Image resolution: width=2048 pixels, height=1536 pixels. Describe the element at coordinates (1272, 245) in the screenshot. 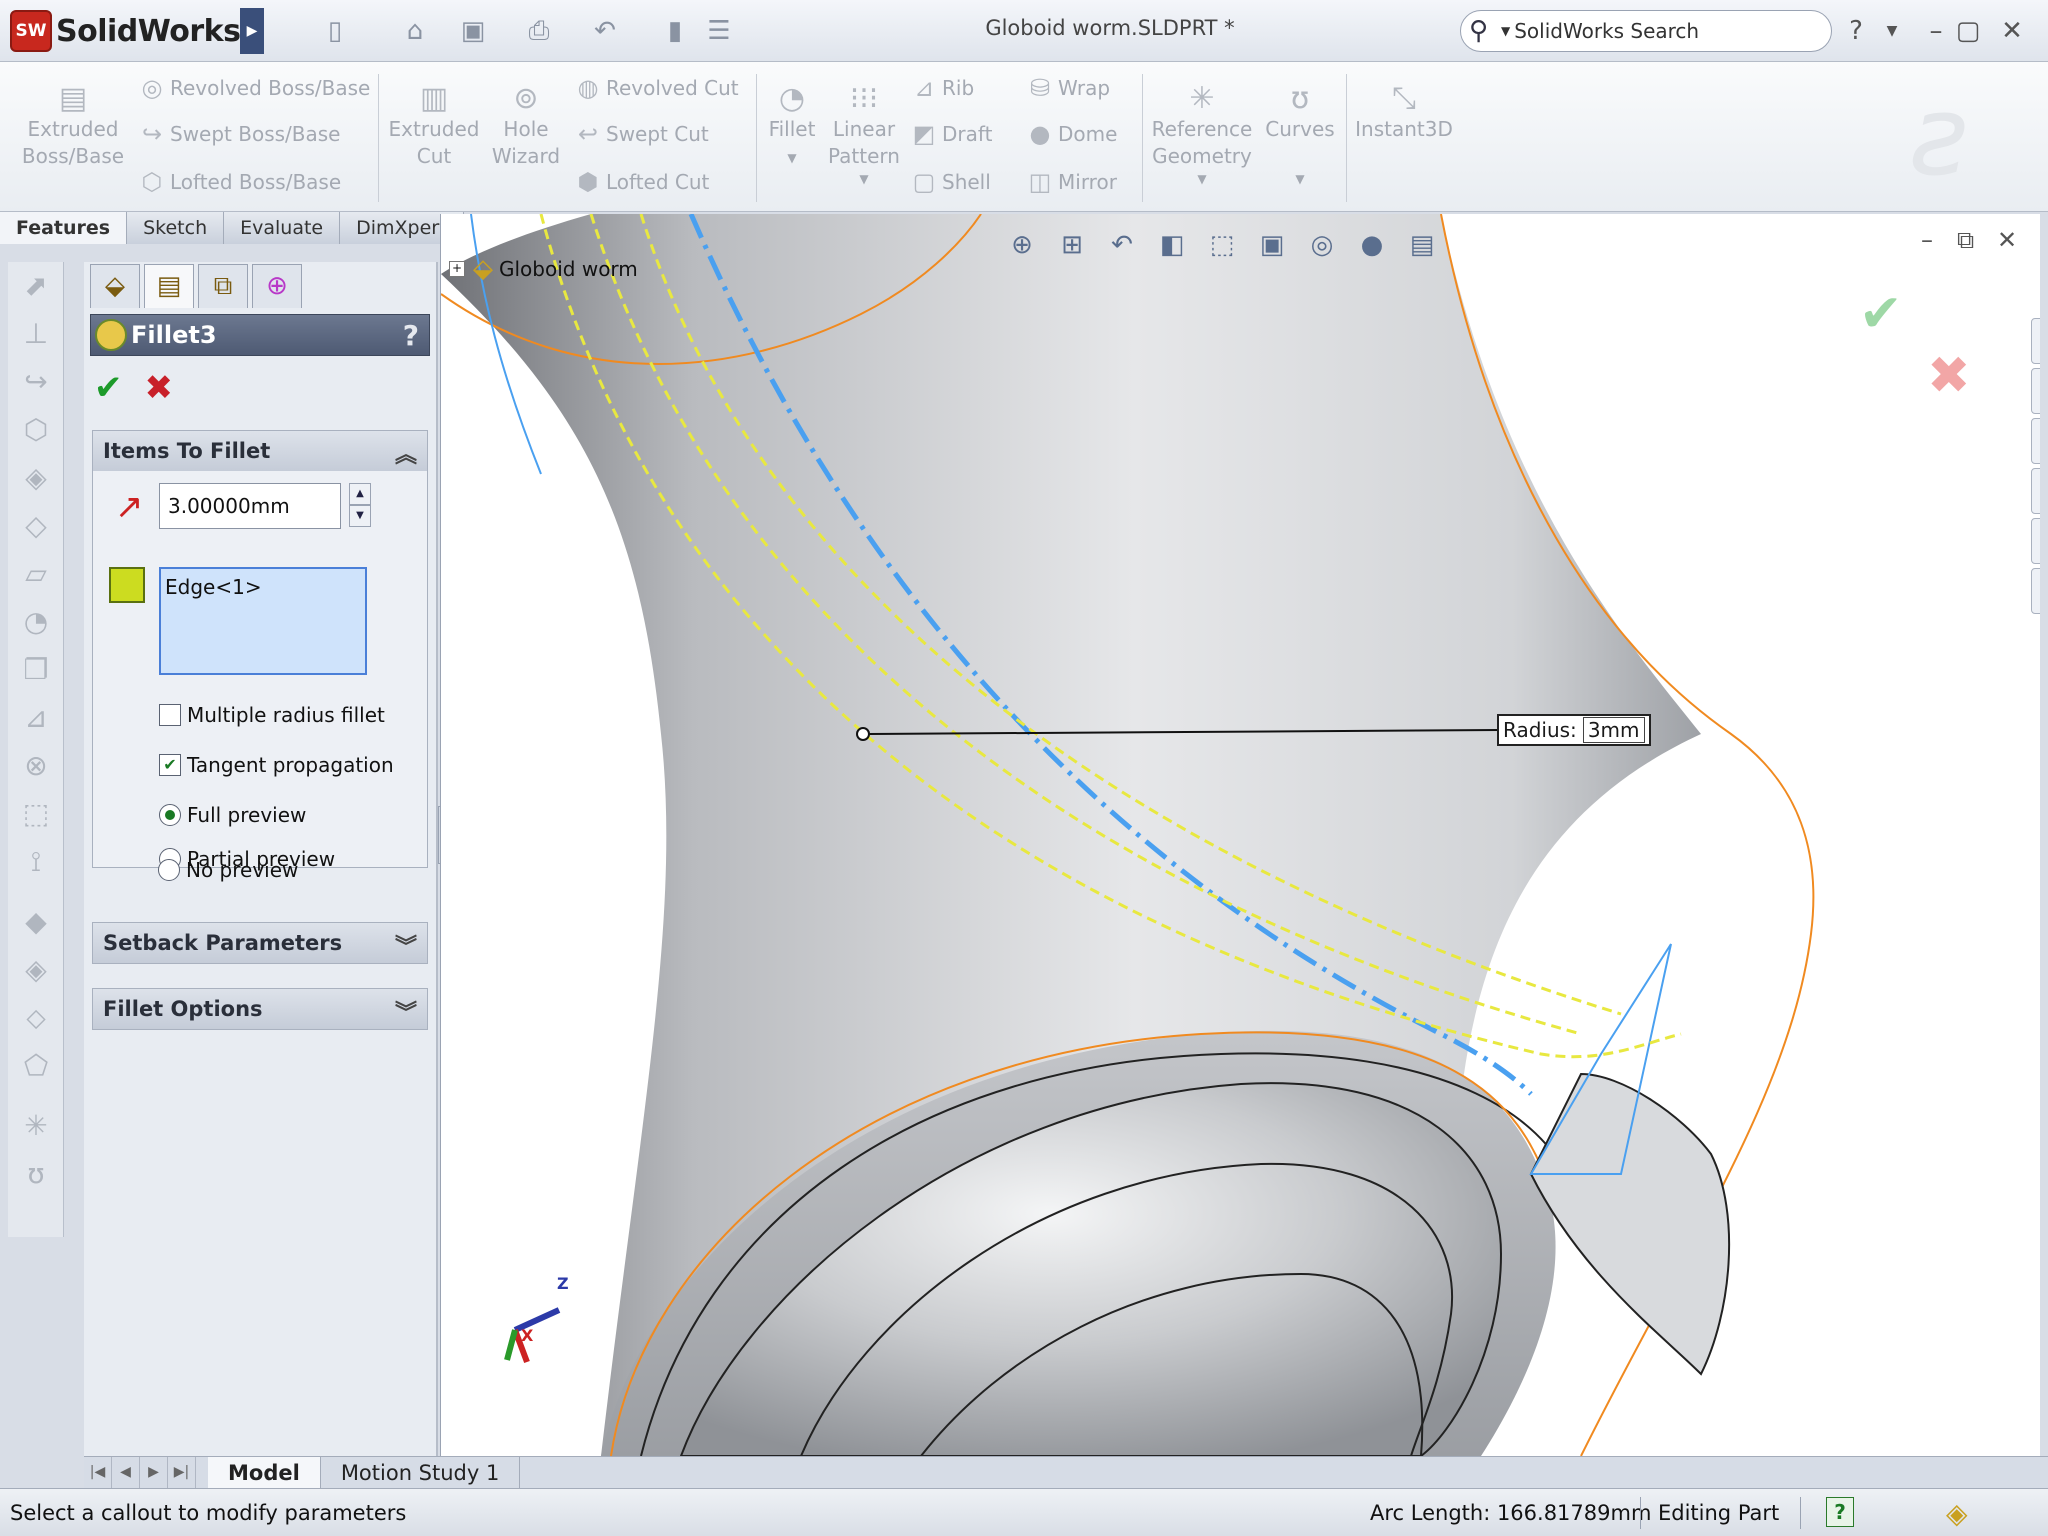

I see `display-style-icon: ▣` at that location.